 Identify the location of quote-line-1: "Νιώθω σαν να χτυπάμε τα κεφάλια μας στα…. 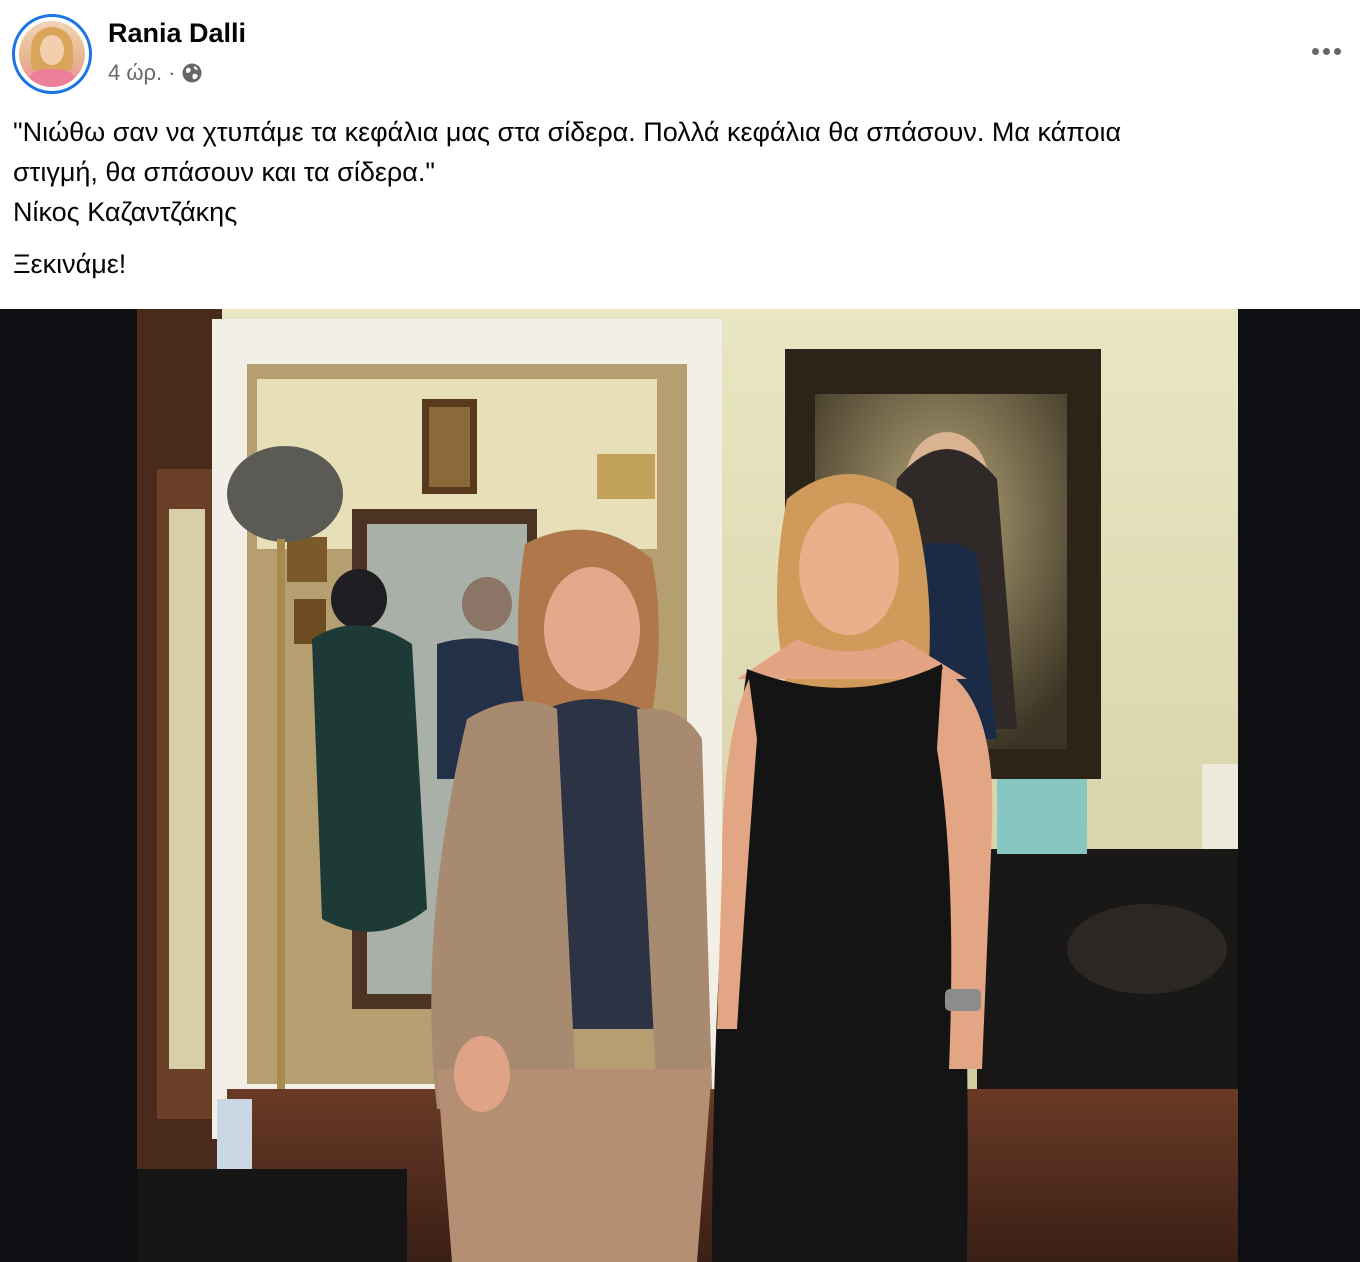
(567, 132).